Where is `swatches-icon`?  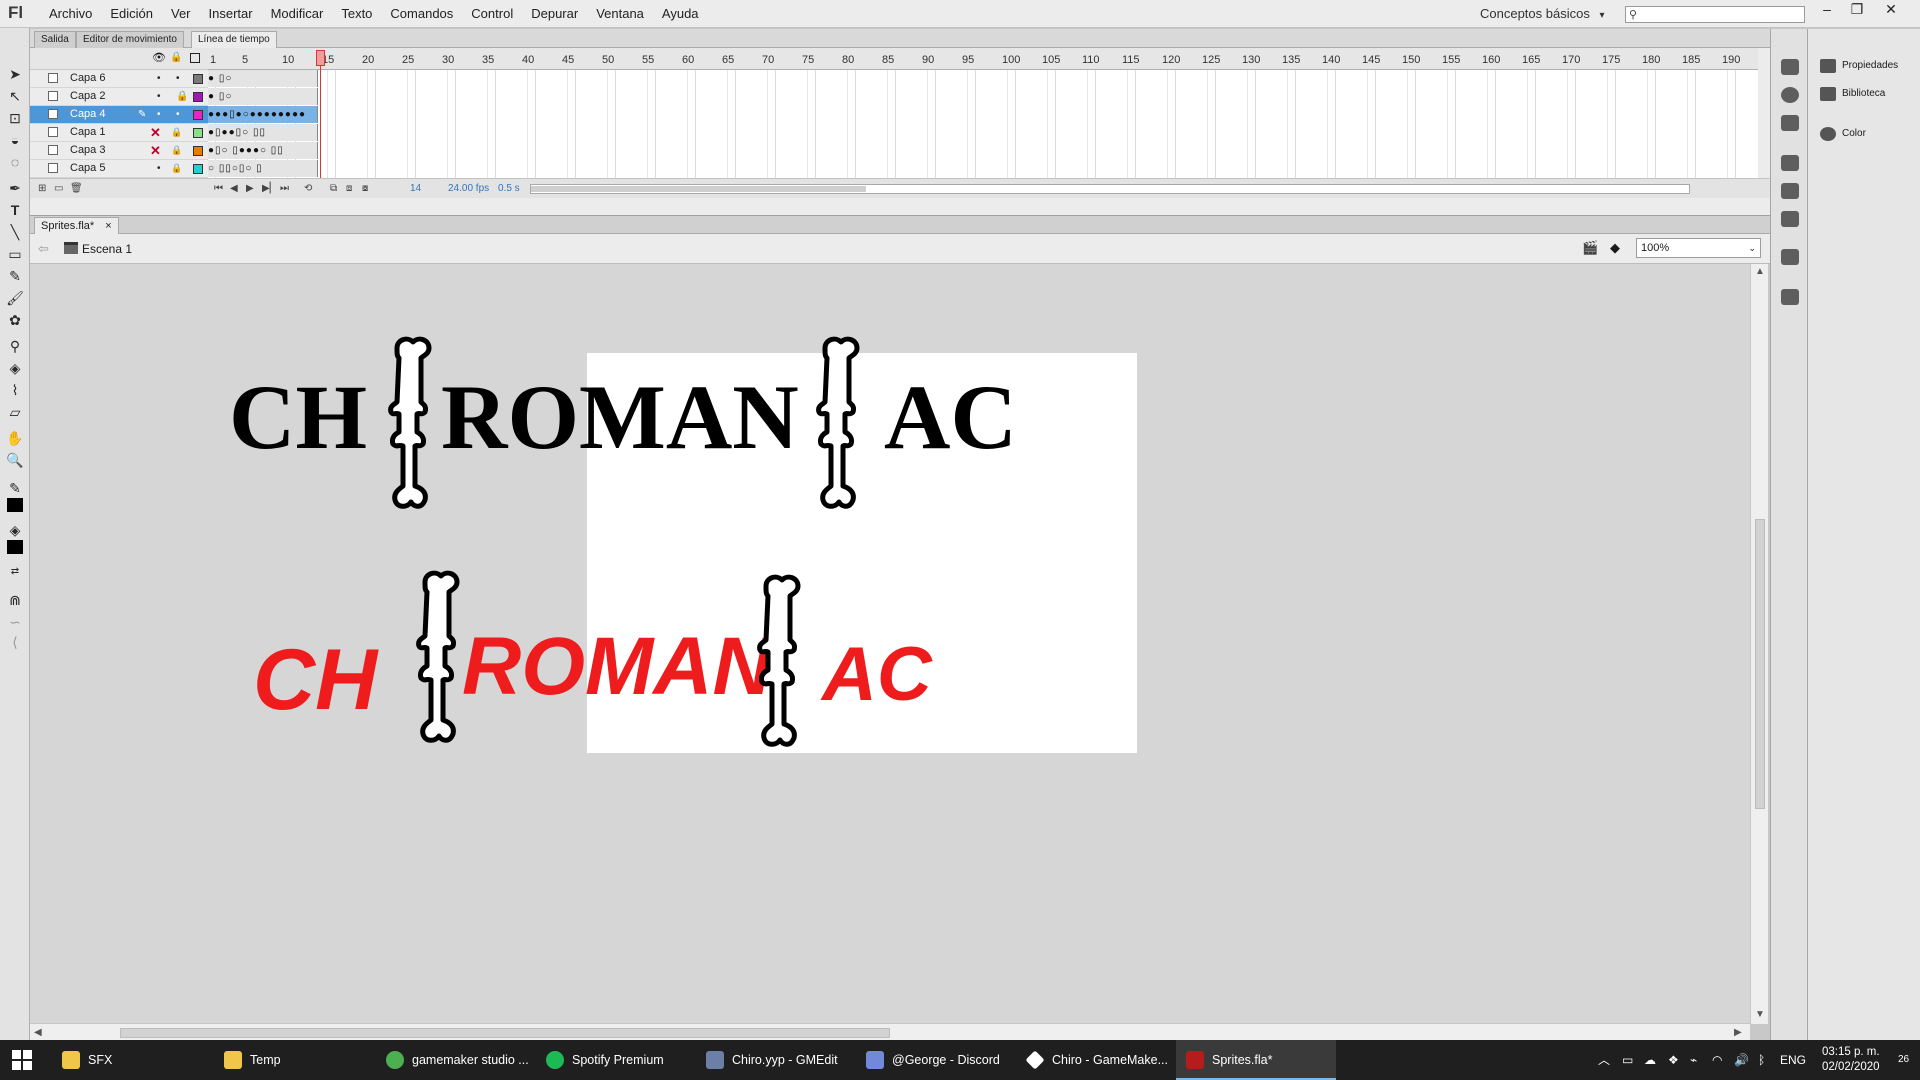 swatches-icon is located at coordinates (1790, 297).